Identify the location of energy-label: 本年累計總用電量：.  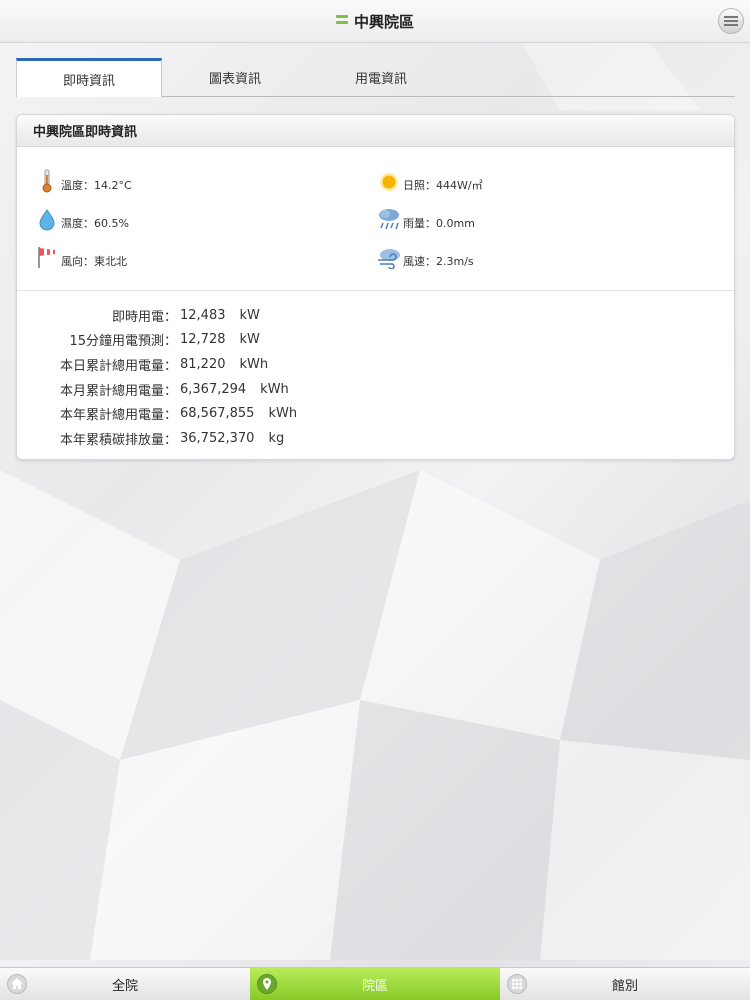
(118, 416).